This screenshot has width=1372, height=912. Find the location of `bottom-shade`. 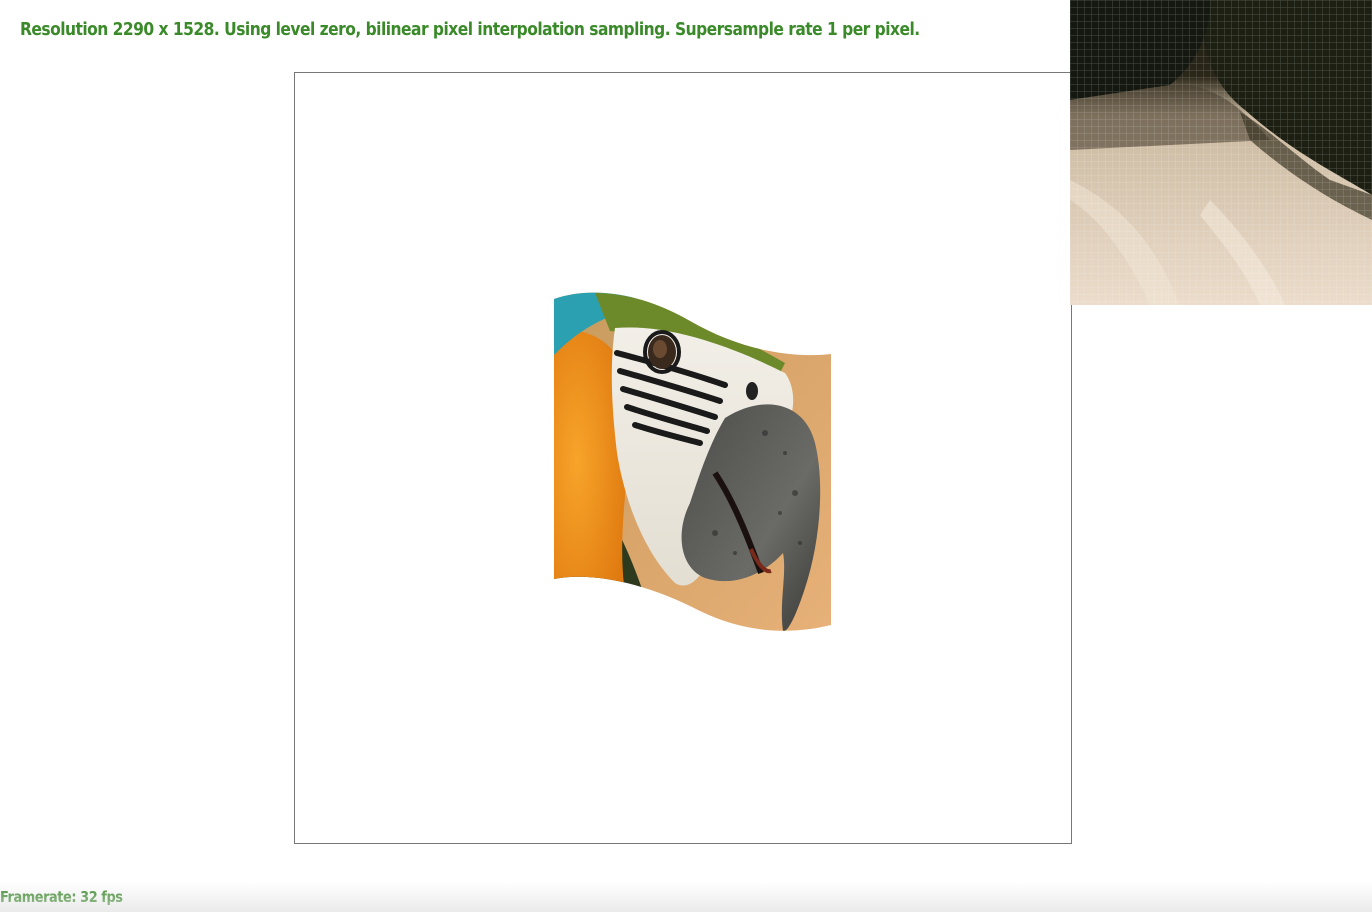

bottom-shade is located at coordinates (686, 897).